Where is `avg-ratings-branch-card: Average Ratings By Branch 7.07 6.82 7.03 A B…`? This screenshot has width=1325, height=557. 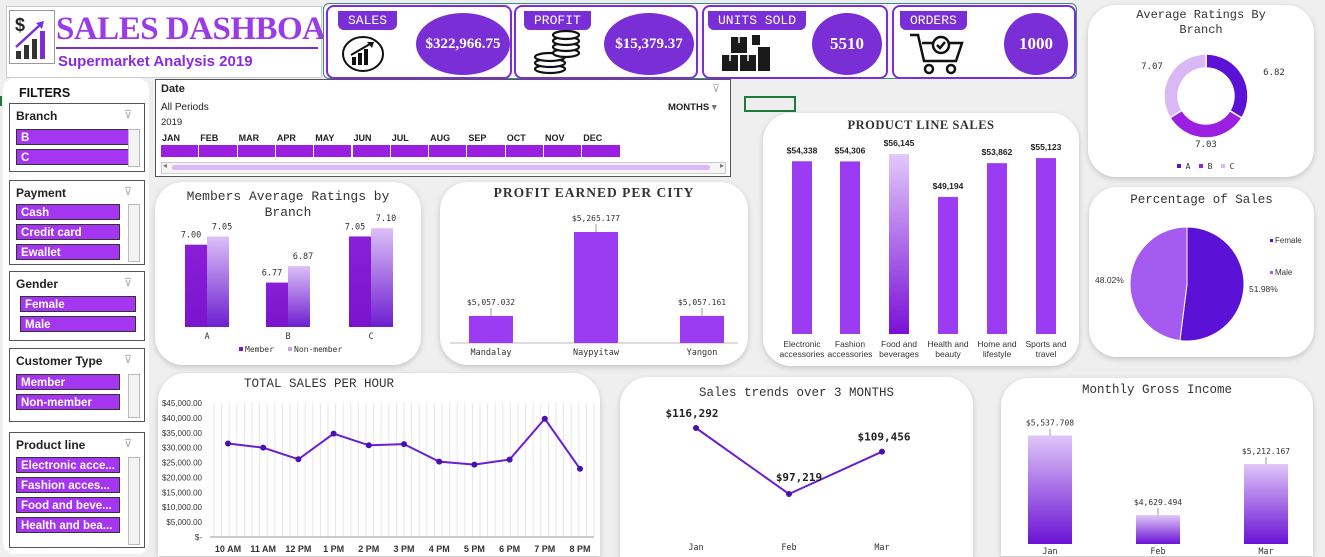
avg-ratings-branch-card: Average Ratings By Branch 7.07 6.82 7.03 A B… is located at coordinates (1201, 91).